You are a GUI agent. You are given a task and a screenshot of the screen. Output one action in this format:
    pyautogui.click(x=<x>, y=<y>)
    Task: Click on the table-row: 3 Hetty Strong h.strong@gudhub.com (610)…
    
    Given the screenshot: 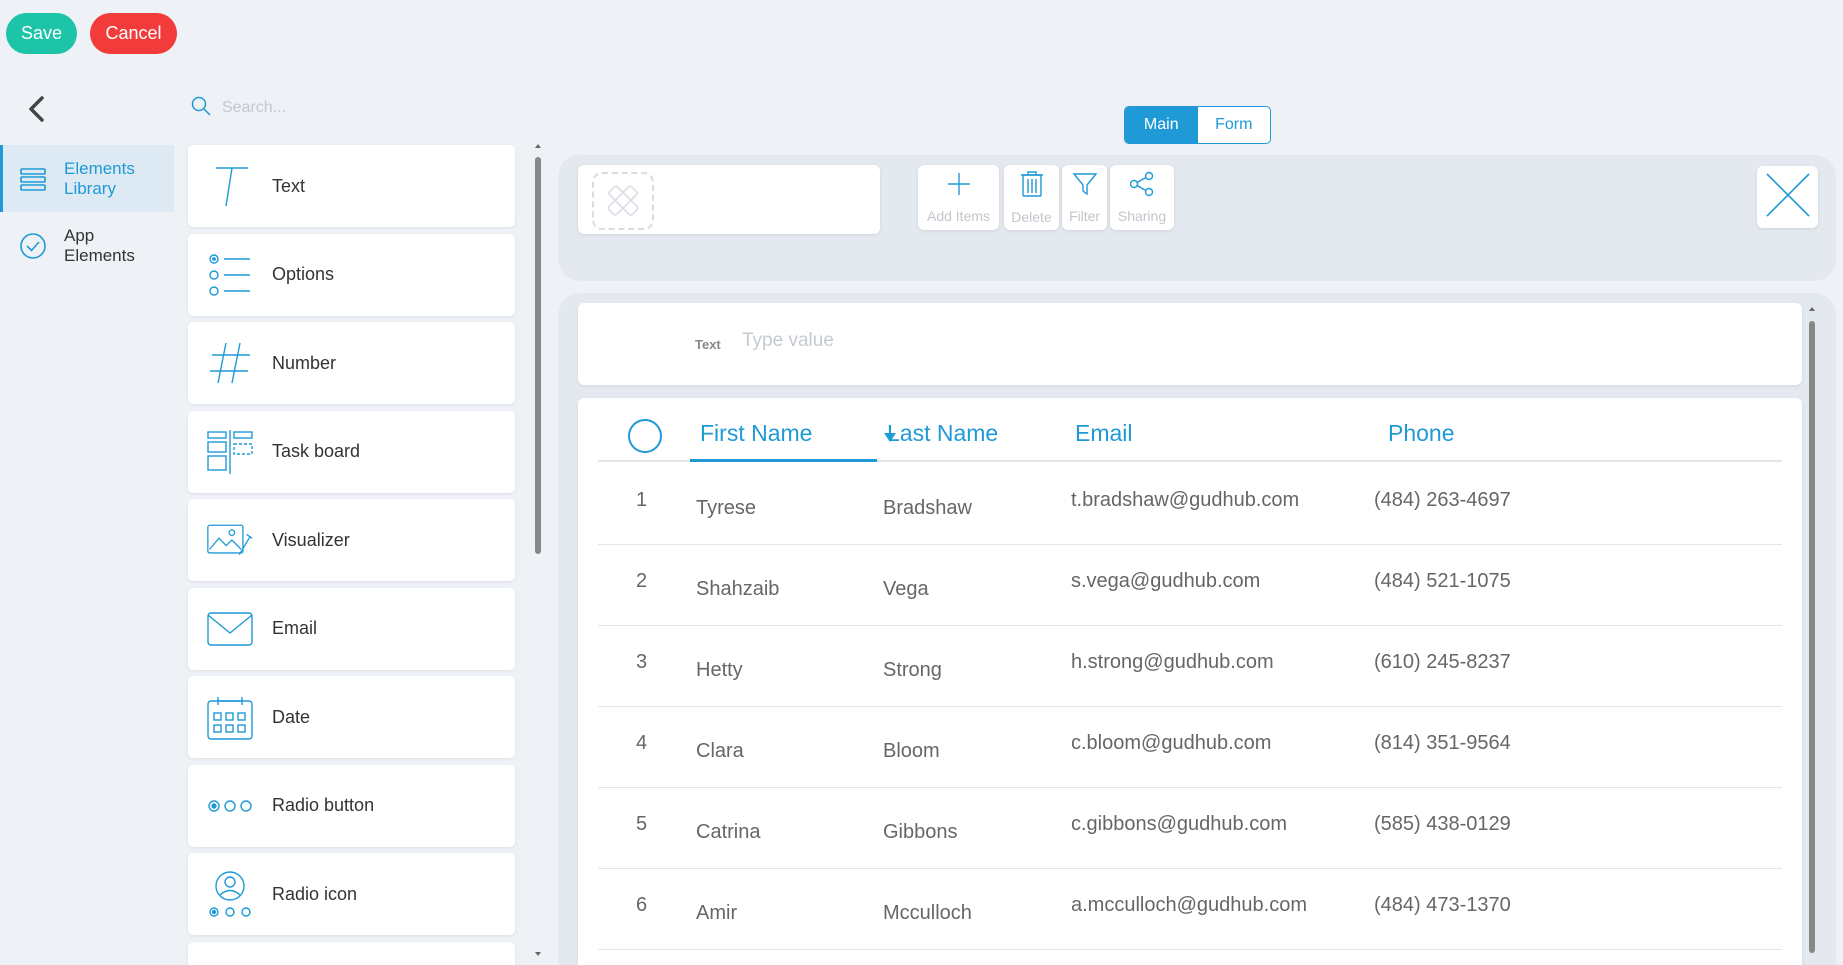 What is the action you would take?
    pyautogui.click(x=1190, y=666)
    